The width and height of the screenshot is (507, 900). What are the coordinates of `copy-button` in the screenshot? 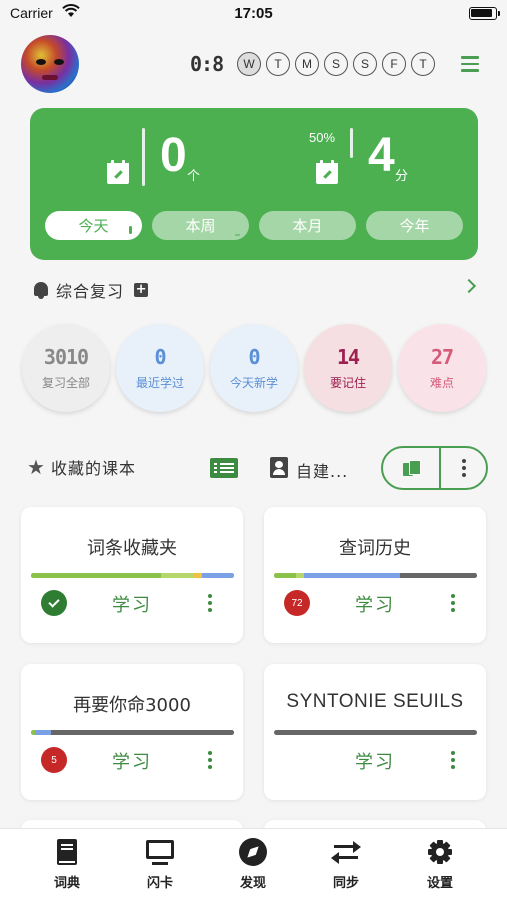 It's located at (412, 468).